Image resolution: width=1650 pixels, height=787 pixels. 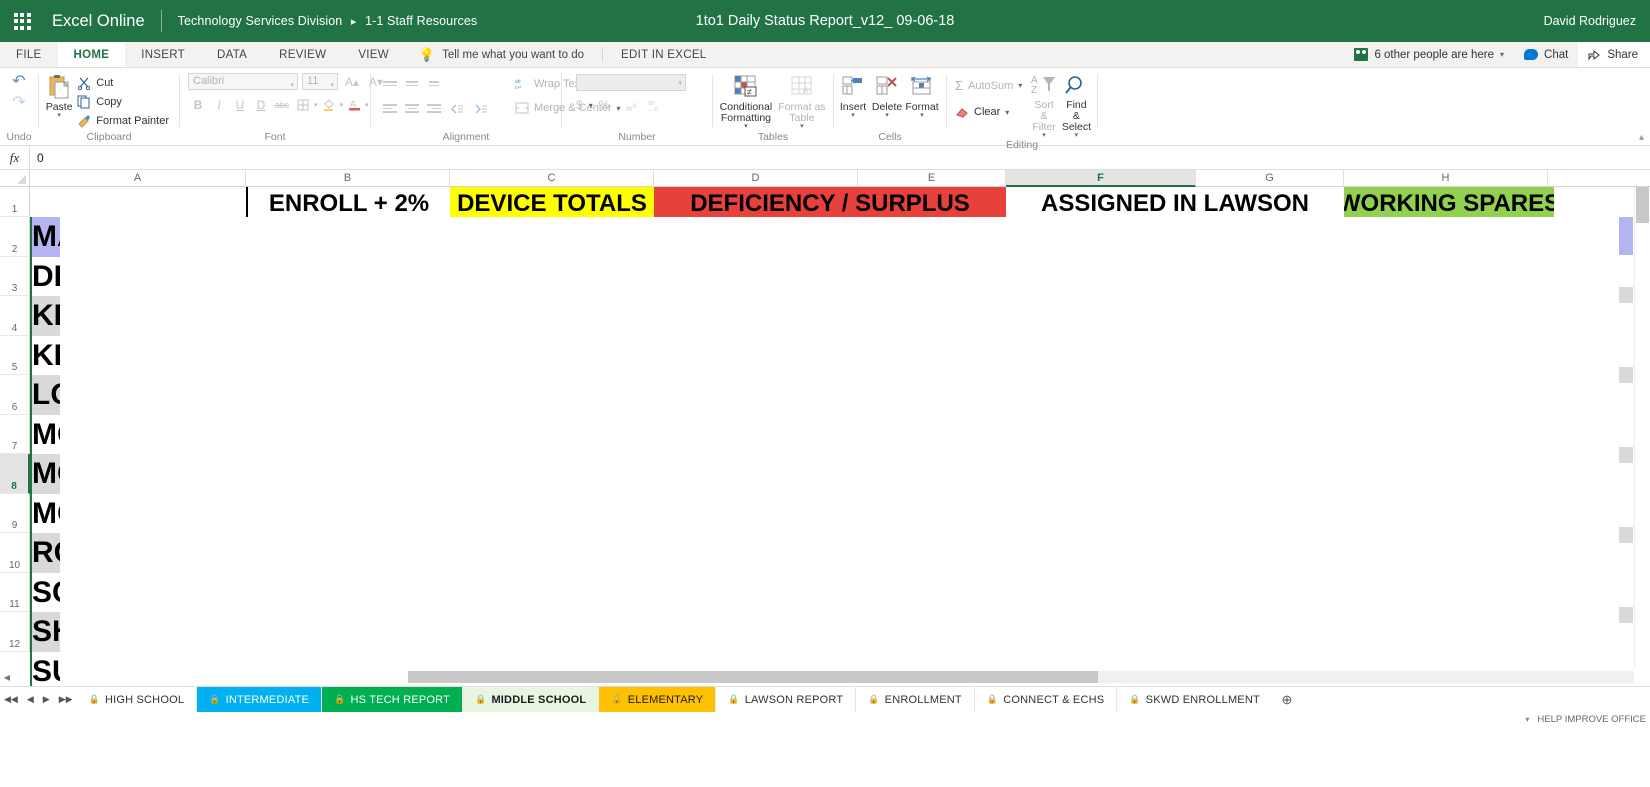 What do you see at coordinates (348, 202) in the screenshot?
I see `banner-cell-b: ENROLL + 2%` at bounding box center [348, 202].